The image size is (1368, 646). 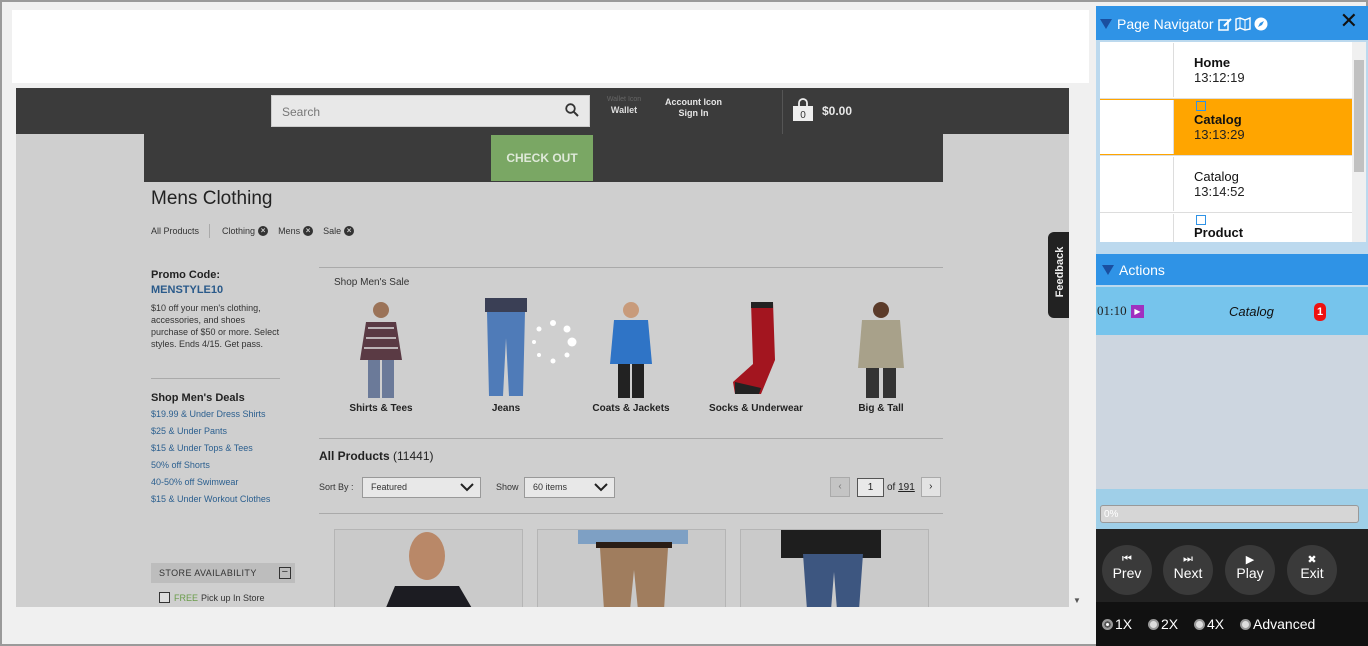 What do you see at coordinates (837, 111) in the screenshot?
I see `cart-total: $0.00` at bounding box center [837, 111].